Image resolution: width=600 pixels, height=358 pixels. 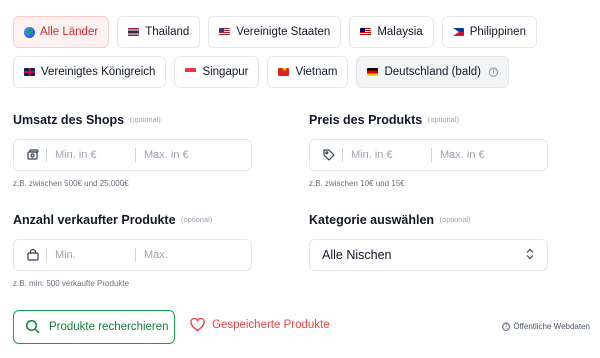 What do you see at coordinates (357, 255) in the screenshot?
I see `category-selected-value: Alle Nischen` at bounding box center [357, 255].